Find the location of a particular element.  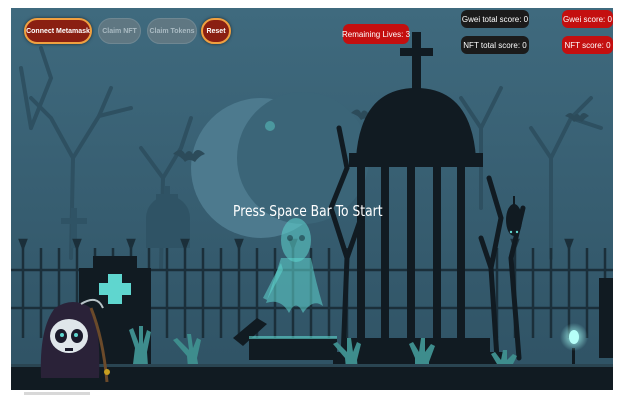

nft-score: NFT score: 0 is located at coordinates (587, 45).